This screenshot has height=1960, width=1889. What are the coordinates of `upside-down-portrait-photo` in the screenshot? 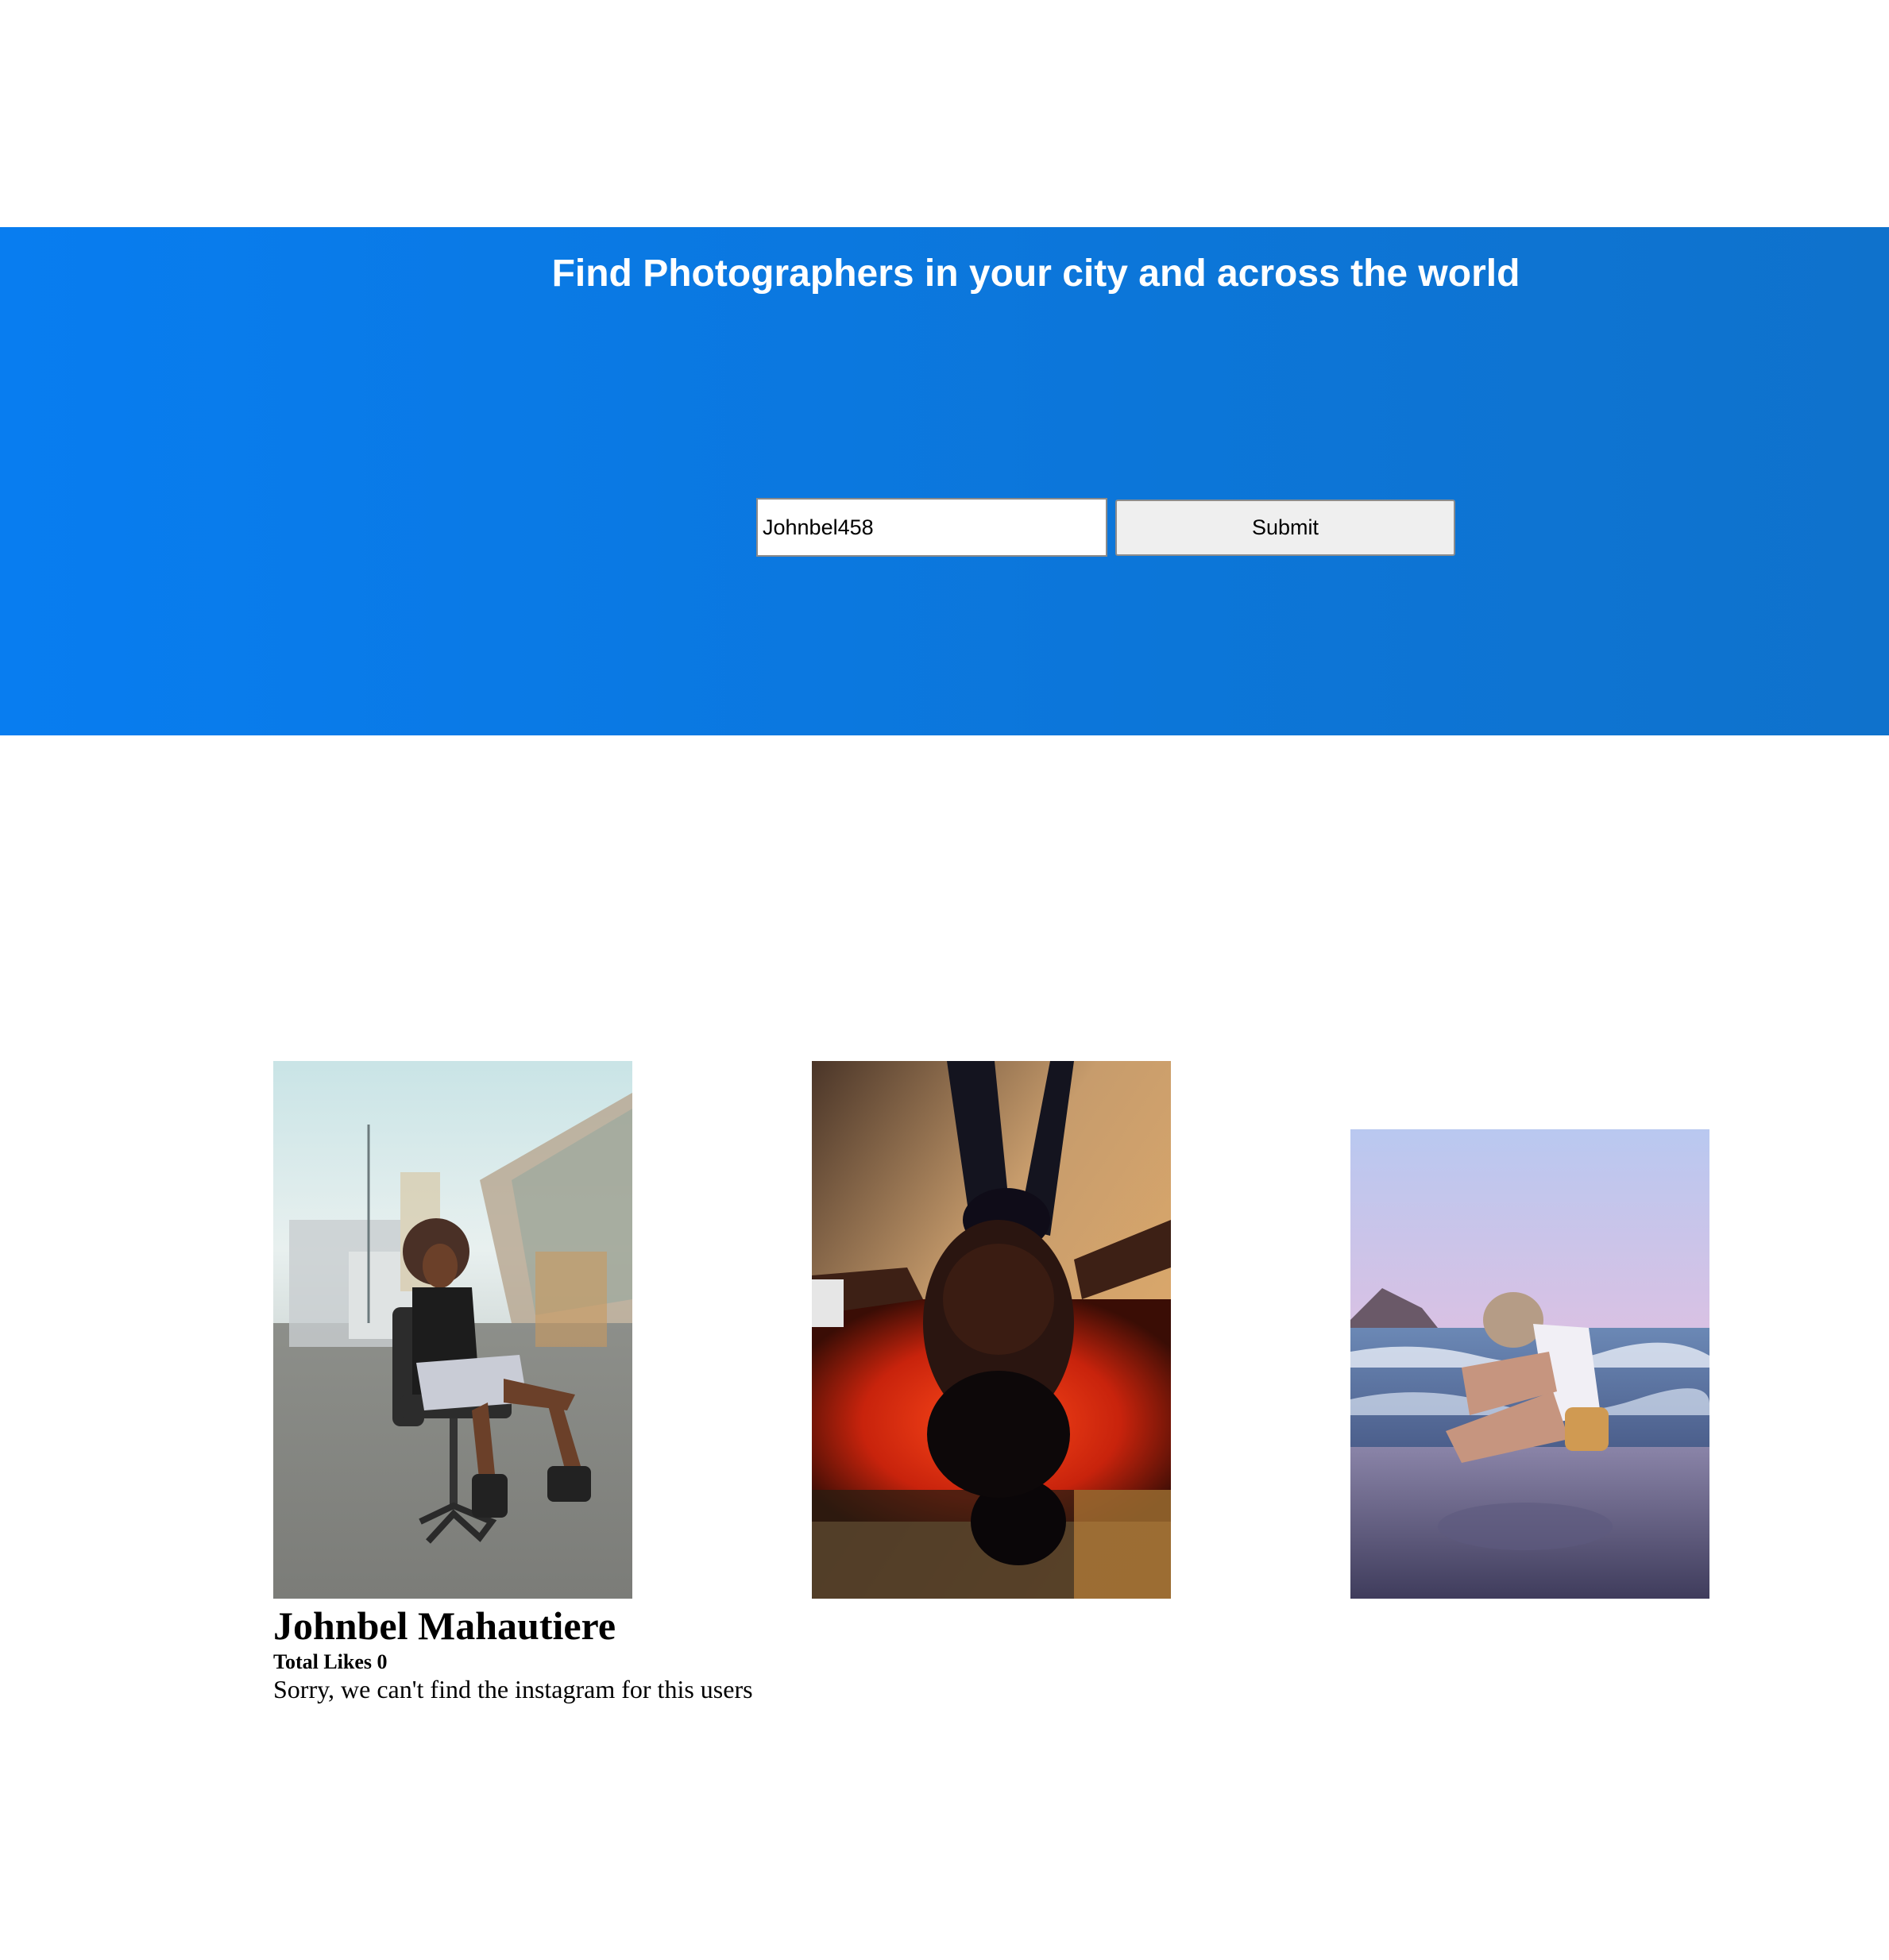 It's located at (991, 1330).